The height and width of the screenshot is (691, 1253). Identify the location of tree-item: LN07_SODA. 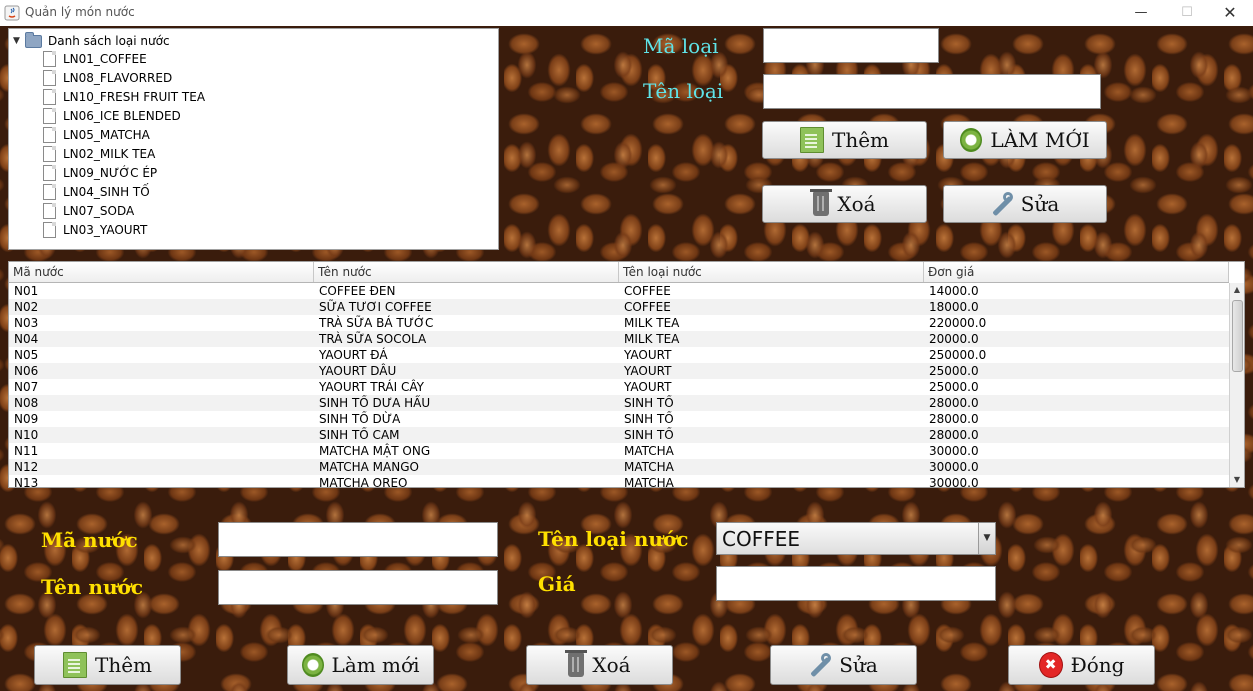
(88, 211).